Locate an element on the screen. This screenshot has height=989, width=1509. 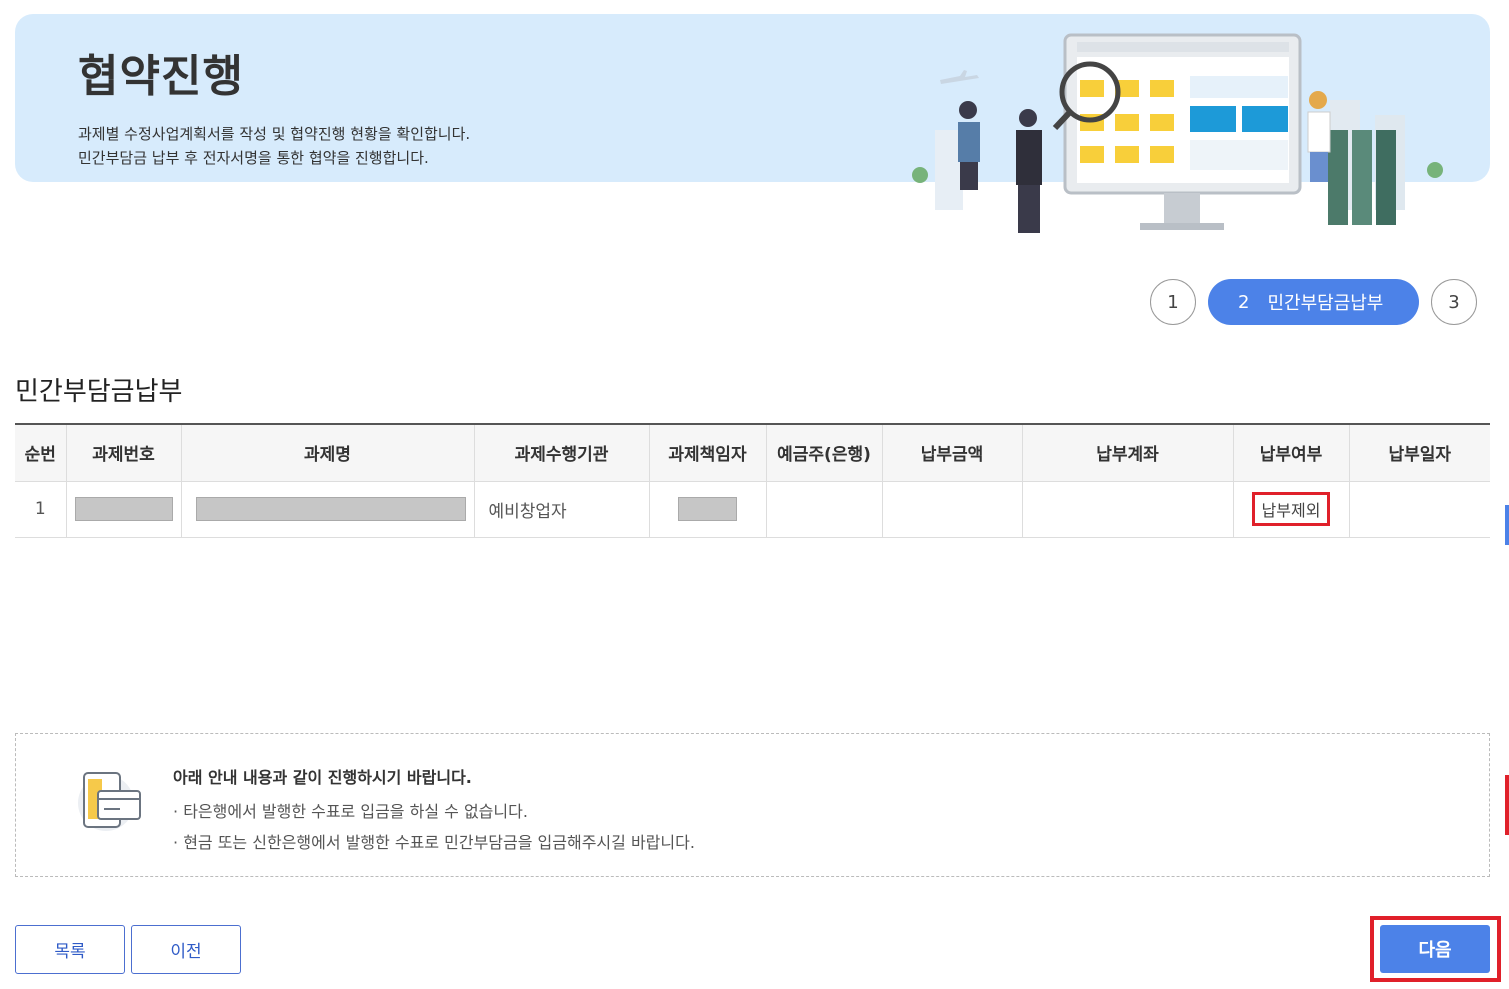
contract-illustration-icon is located at coordinates (1177, 133).